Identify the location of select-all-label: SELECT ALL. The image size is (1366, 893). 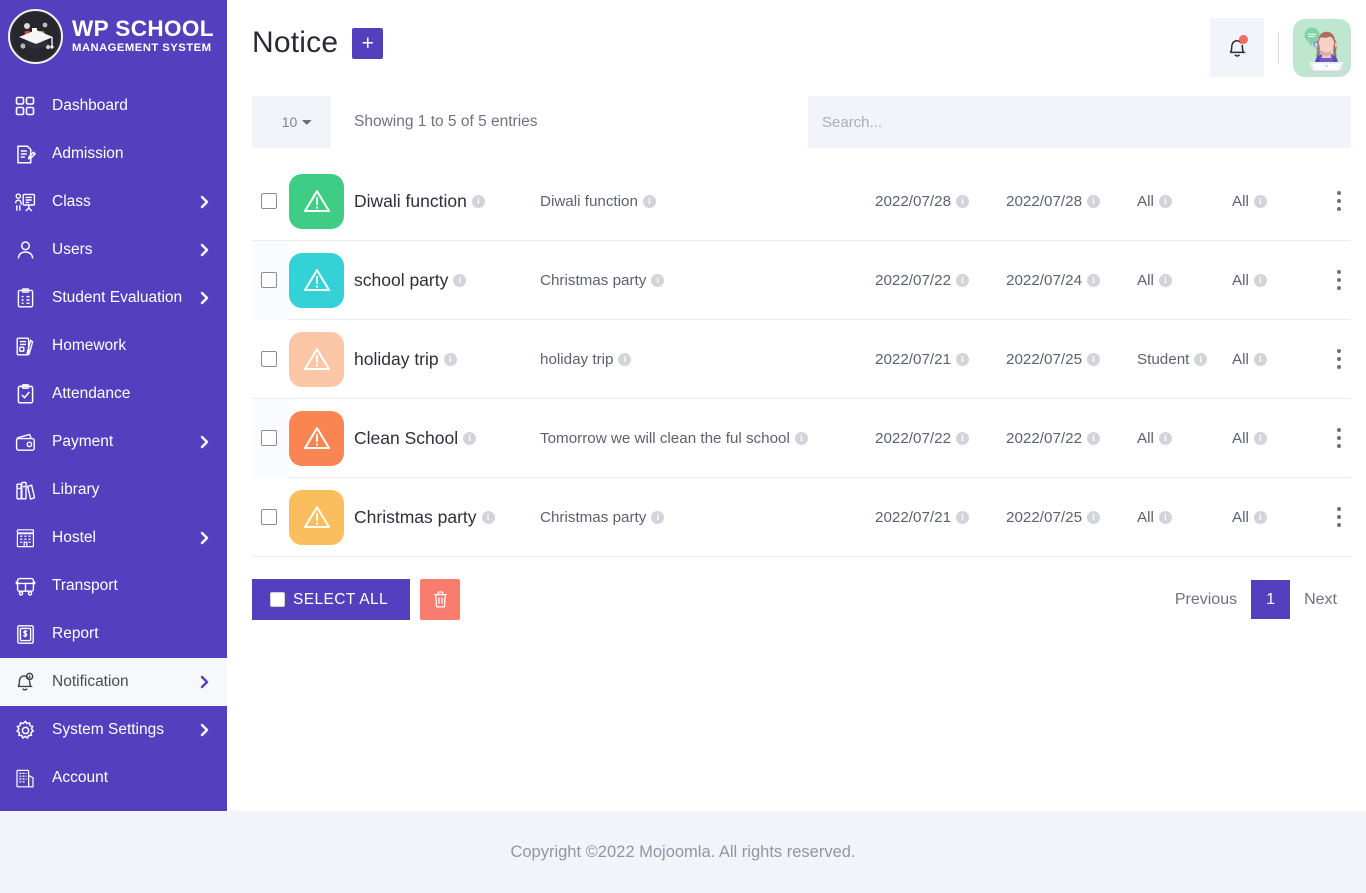
(341, 599).